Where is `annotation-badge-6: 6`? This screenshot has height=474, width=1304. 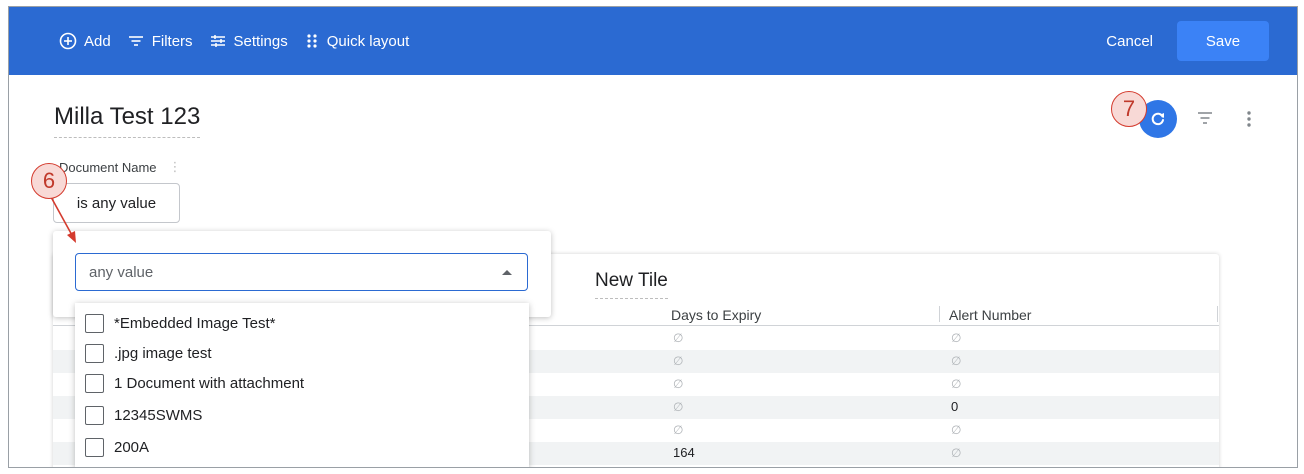 annotation-badge-6: 6 is located at coordinates (49, 181).